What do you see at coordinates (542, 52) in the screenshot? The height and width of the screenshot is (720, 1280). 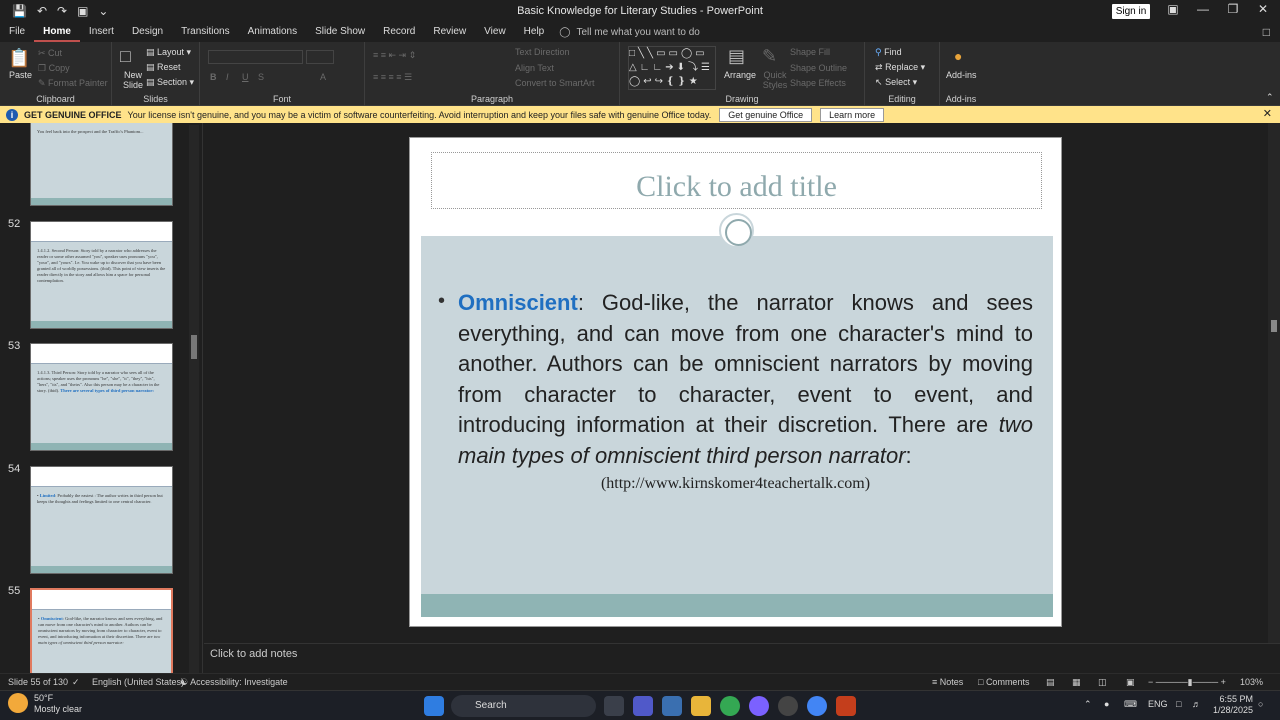 I see `text-direction-button: Text Direction` at bounding box center [542, 52].